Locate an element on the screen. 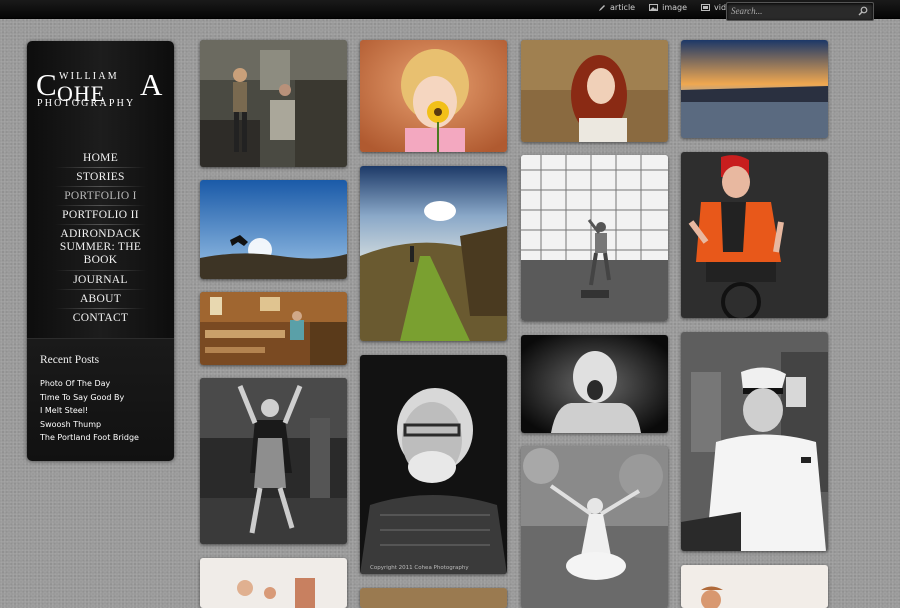  photo-thumbnail-cabin is located at coordinates (273, 328).